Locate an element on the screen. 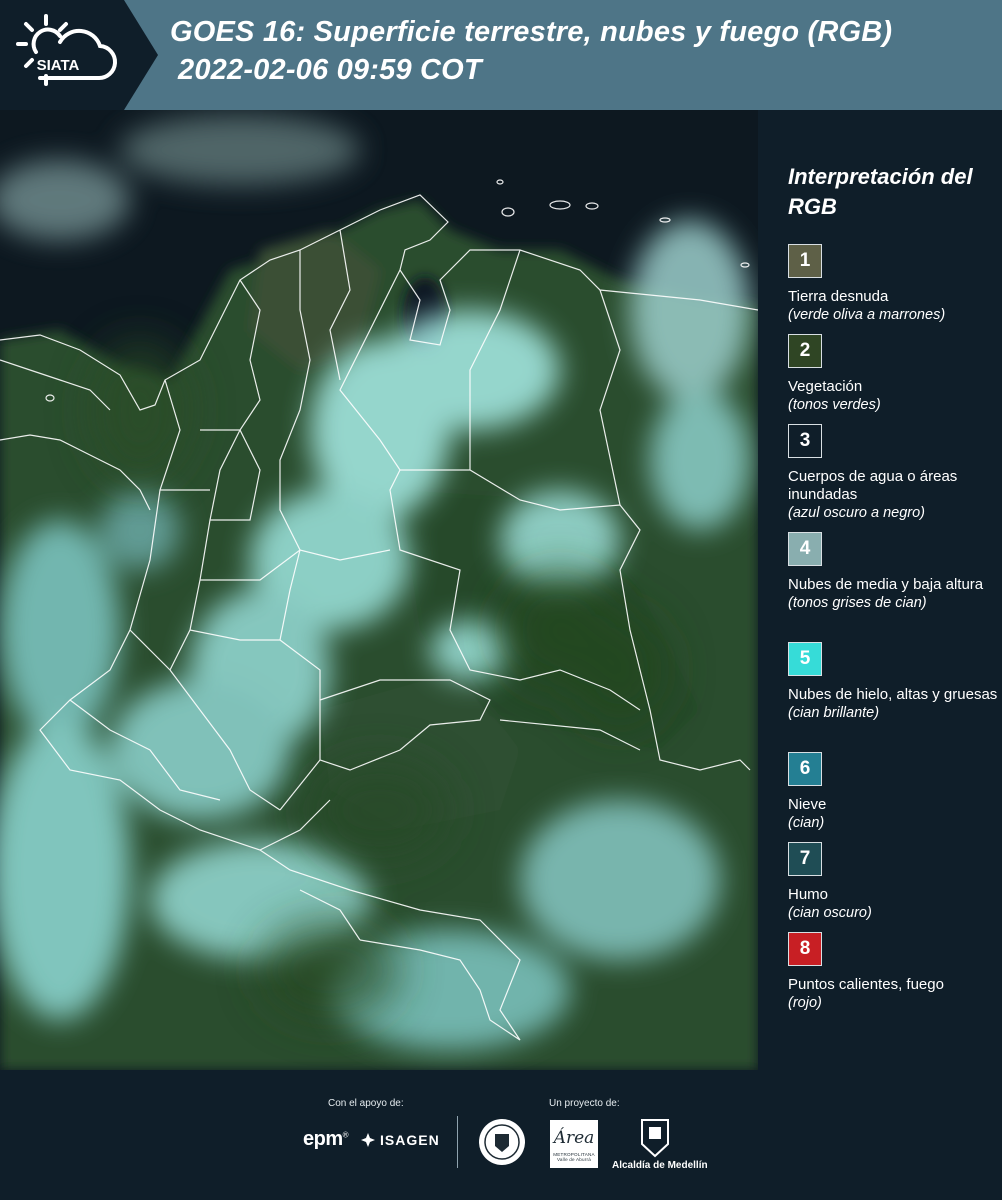  legend-sublabel: (azul oscuro a negro) is located at coordinates (857, 513).